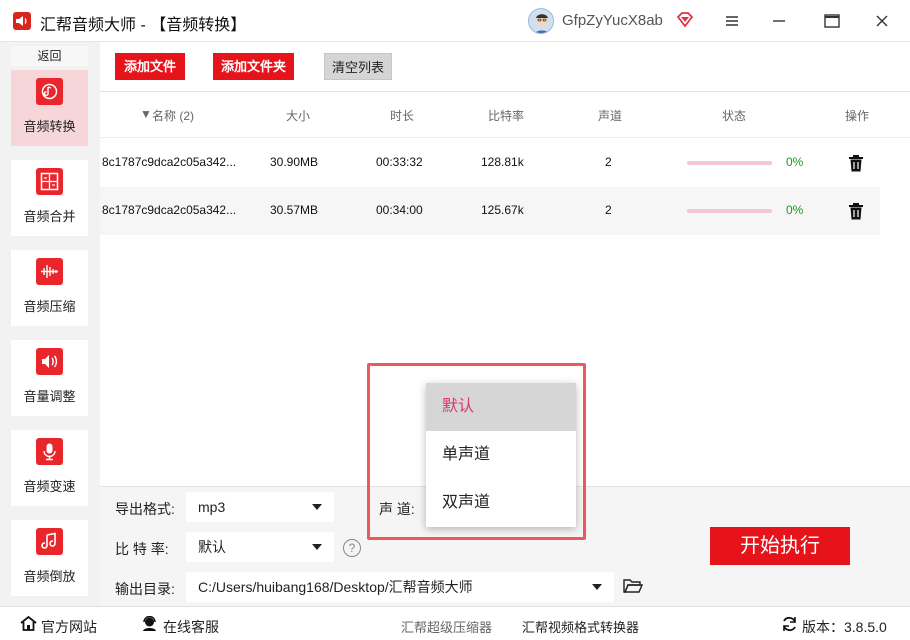 This screenshot has width=910, height=640. I want to click on sidebar-item-label: 音频压缩, so click(49, 306).